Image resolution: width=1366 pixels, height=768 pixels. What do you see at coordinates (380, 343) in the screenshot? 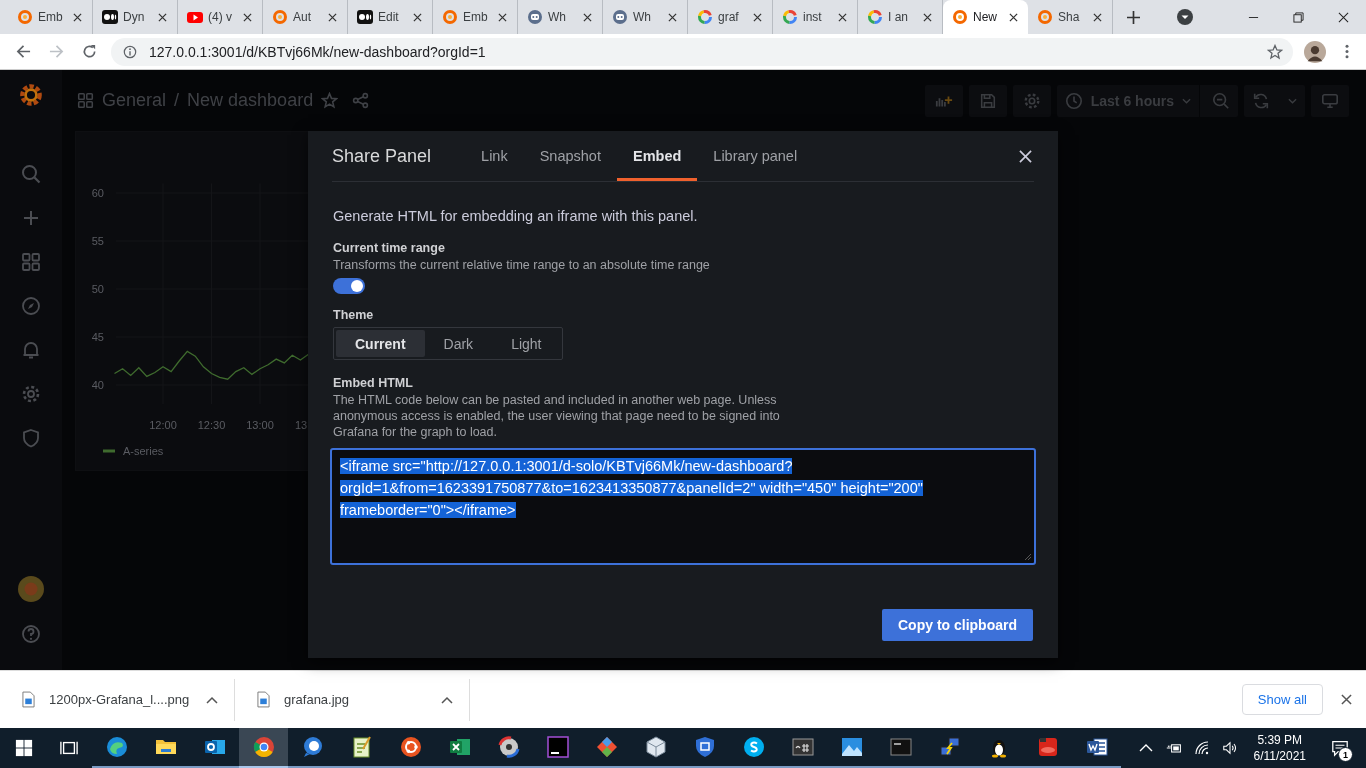
I see `theme-option: Current` at bounding box center [380, 343].